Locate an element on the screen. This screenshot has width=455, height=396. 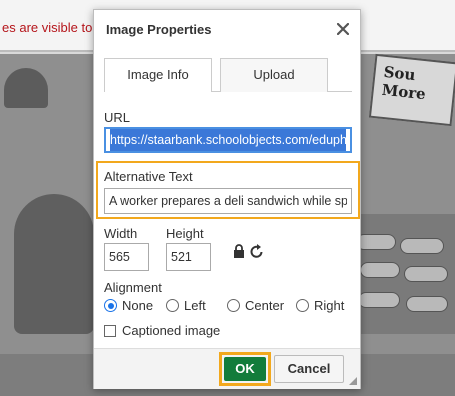
radio-label-right: Right is located at coordinates (329, 305).